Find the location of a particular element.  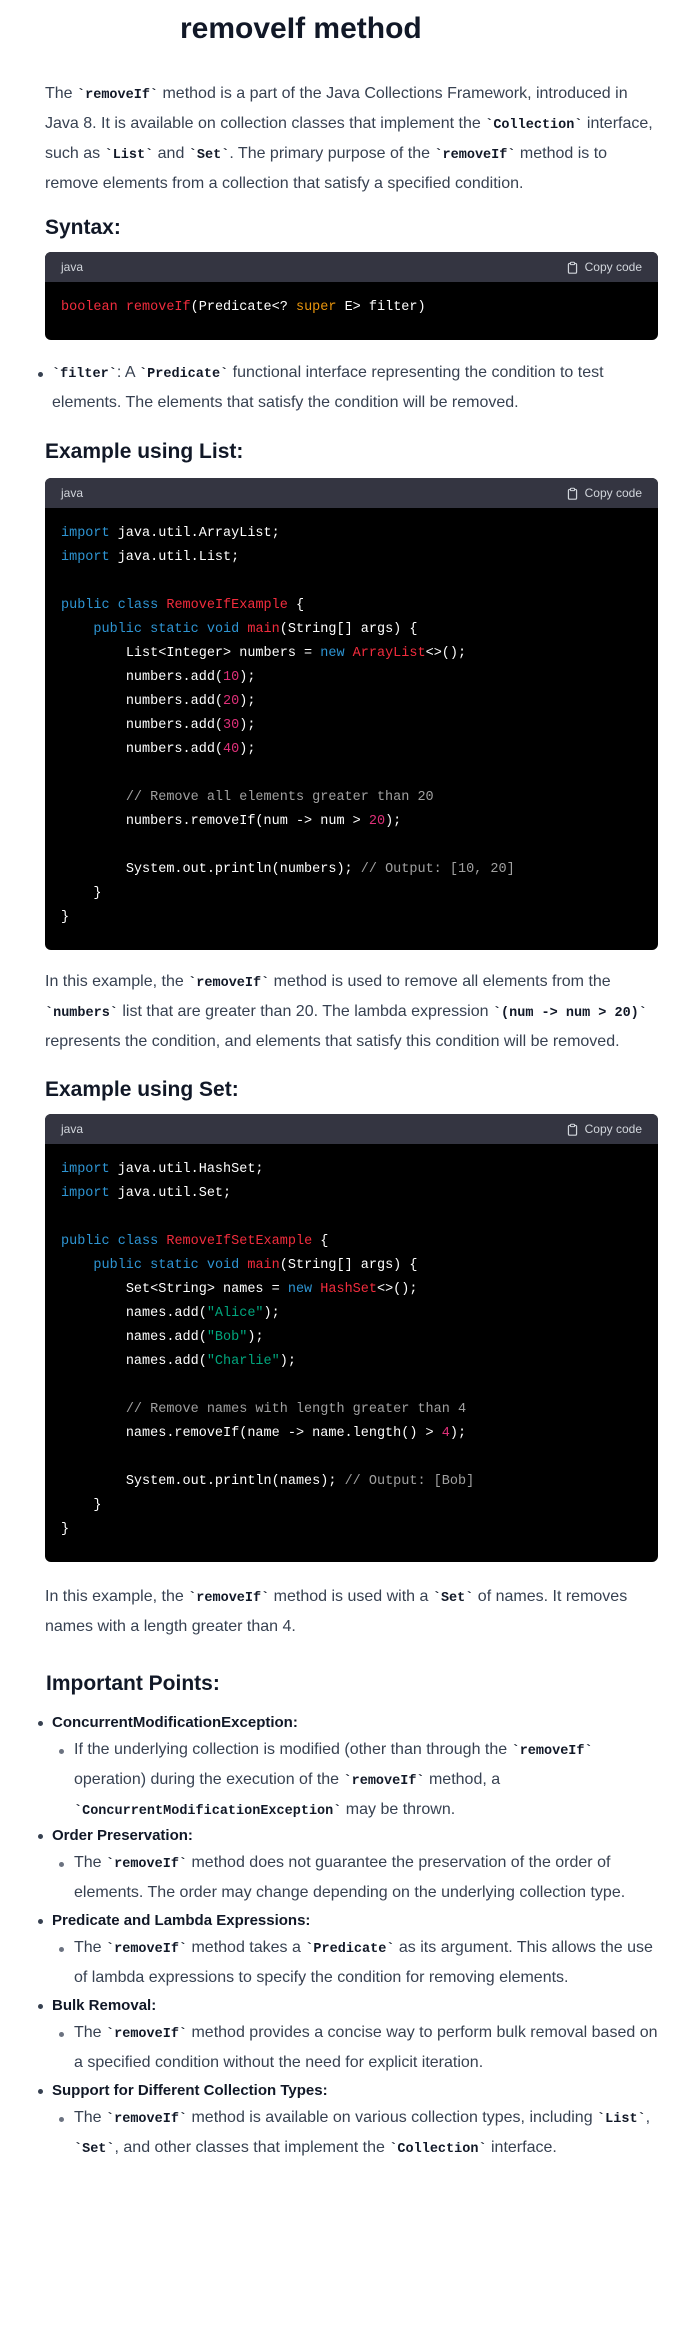

syntax-heading: Syntax: is located at coordinates (83, 227).